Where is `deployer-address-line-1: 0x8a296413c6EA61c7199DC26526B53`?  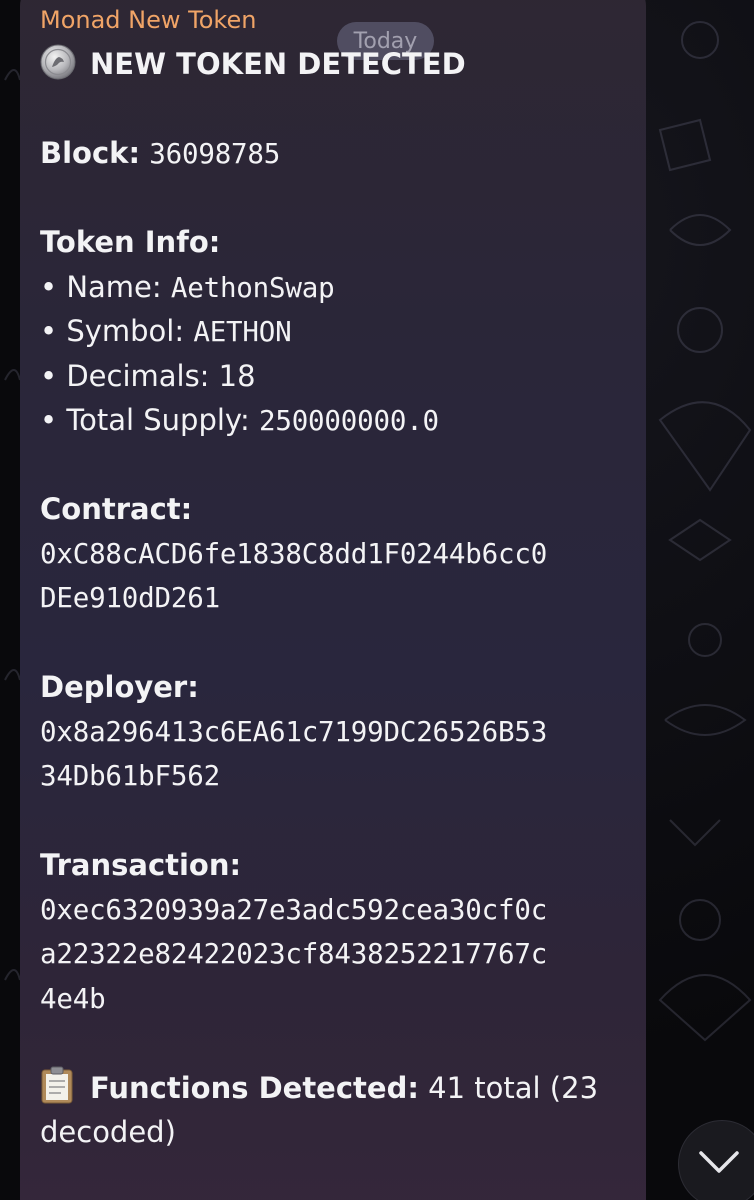
deployer-address-line-1: 0x8a296413c6EA61c7199DC26526B53 is located at coordinates (340, 732).